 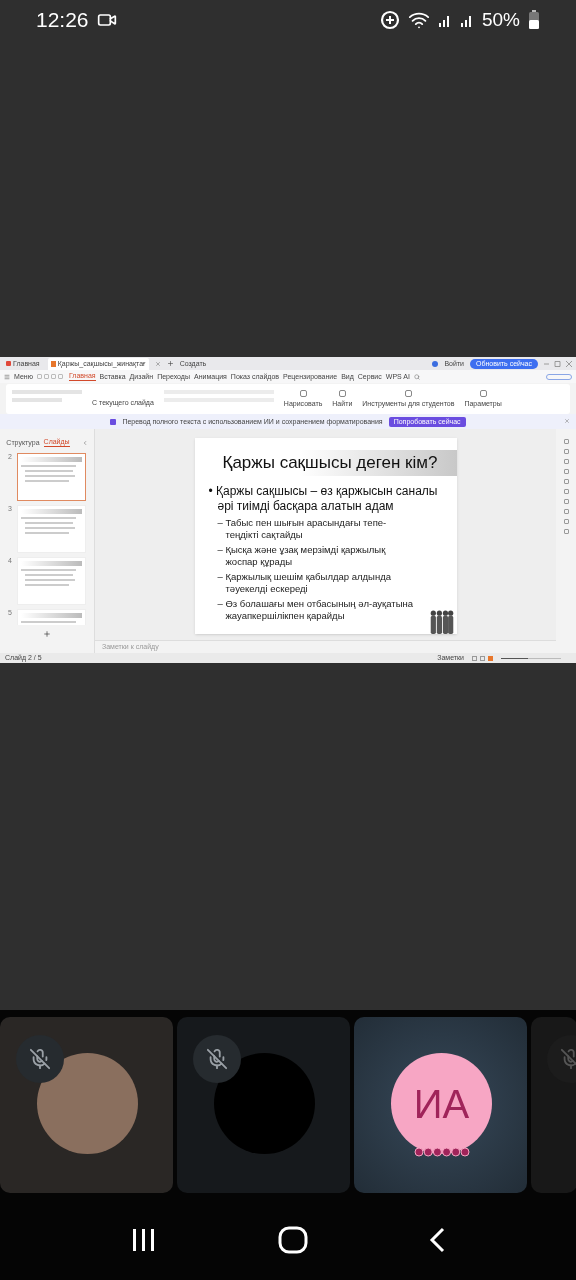 What do you see at coordinates (323, 499) in the screenshot?
I see `slide-bullet: • Қаржы сақшысы – өз қаржысын саналы әрі тиімді басқара алатын адам` at bounding box center [323, 499].